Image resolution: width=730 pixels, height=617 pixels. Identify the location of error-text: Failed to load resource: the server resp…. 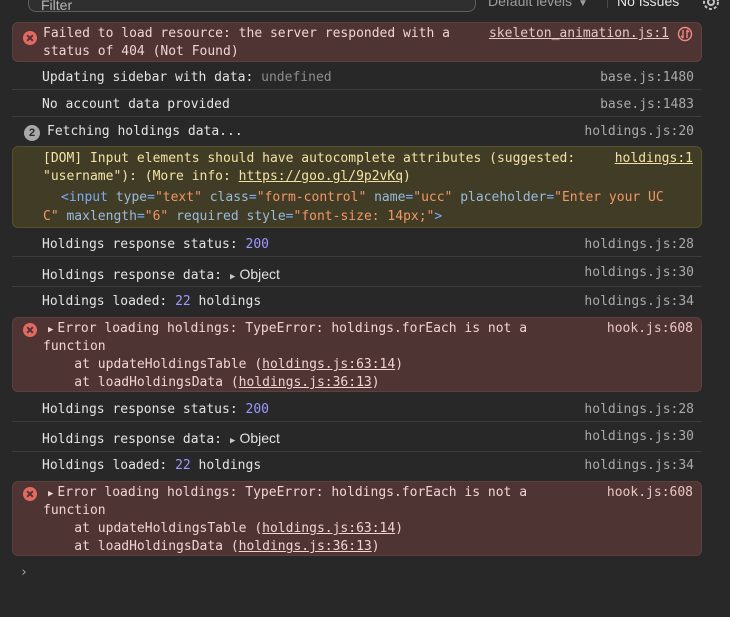
(246, 42).